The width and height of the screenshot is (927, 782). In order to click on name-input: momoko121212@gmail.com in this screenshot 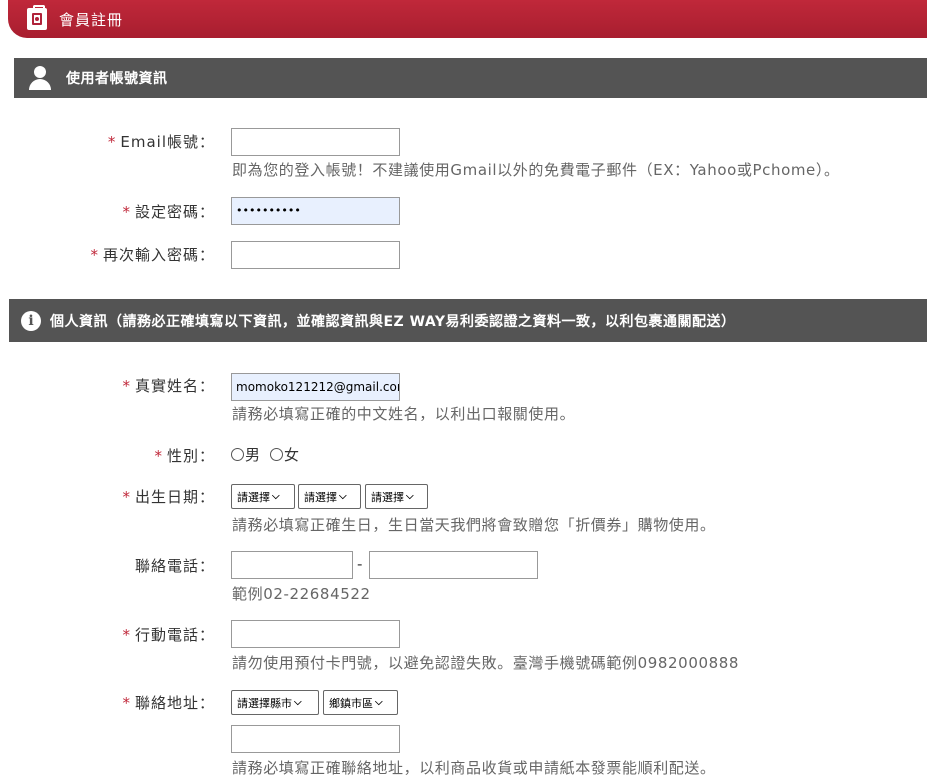, I will do `click(315, 387)`.